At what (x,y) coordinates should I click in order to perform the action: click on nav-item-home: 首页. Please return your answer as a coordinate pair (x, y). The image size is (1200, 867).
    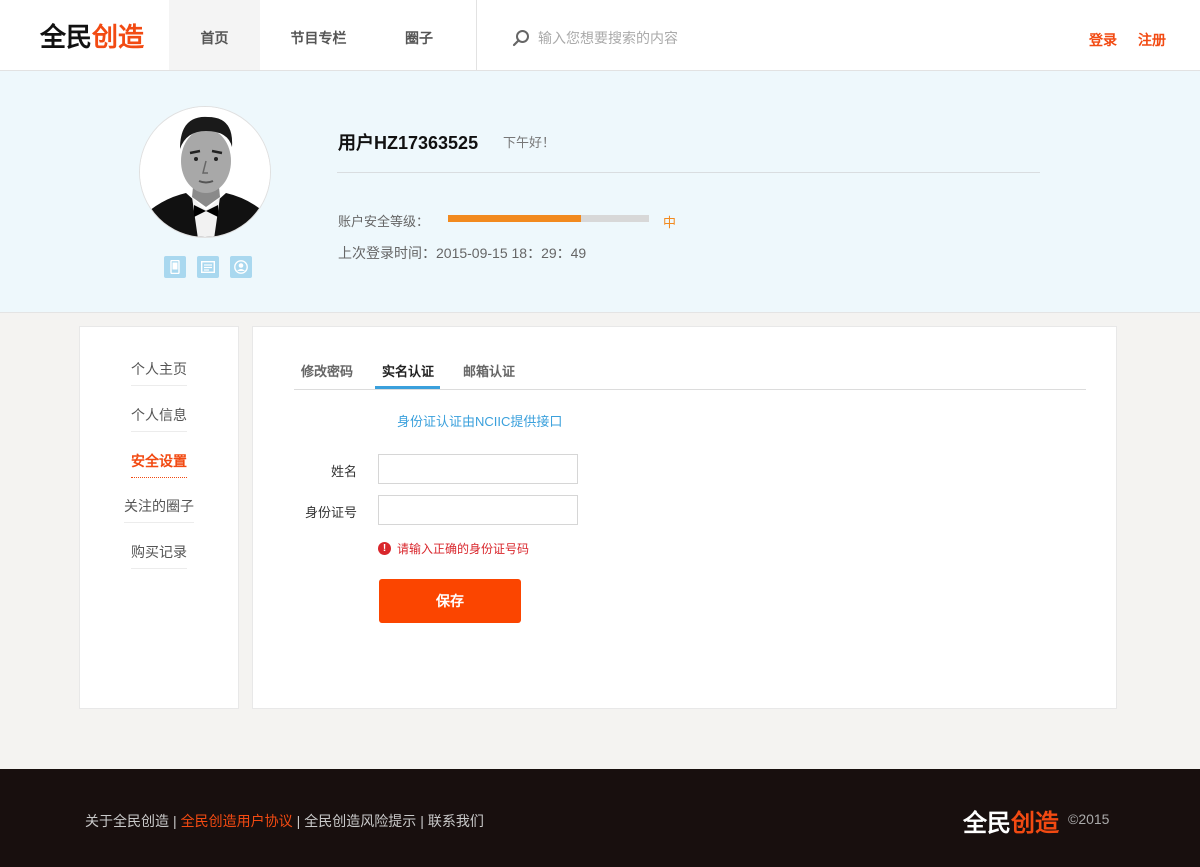
    Looking at the image, I should click on (214, 35).